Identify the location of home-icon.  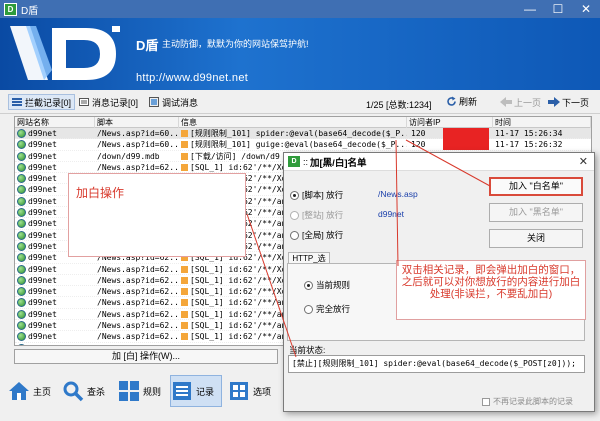
(19, 391).